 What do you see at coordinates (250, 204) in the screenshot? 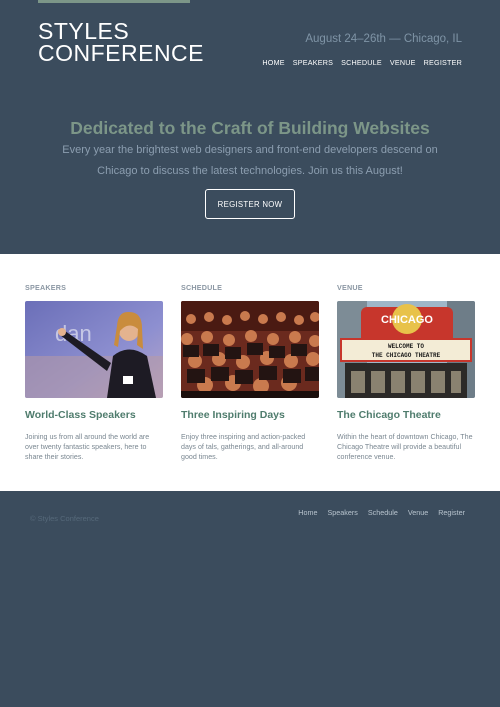
I see `register-now-button: Register Now` at bounding box center [250, 204].